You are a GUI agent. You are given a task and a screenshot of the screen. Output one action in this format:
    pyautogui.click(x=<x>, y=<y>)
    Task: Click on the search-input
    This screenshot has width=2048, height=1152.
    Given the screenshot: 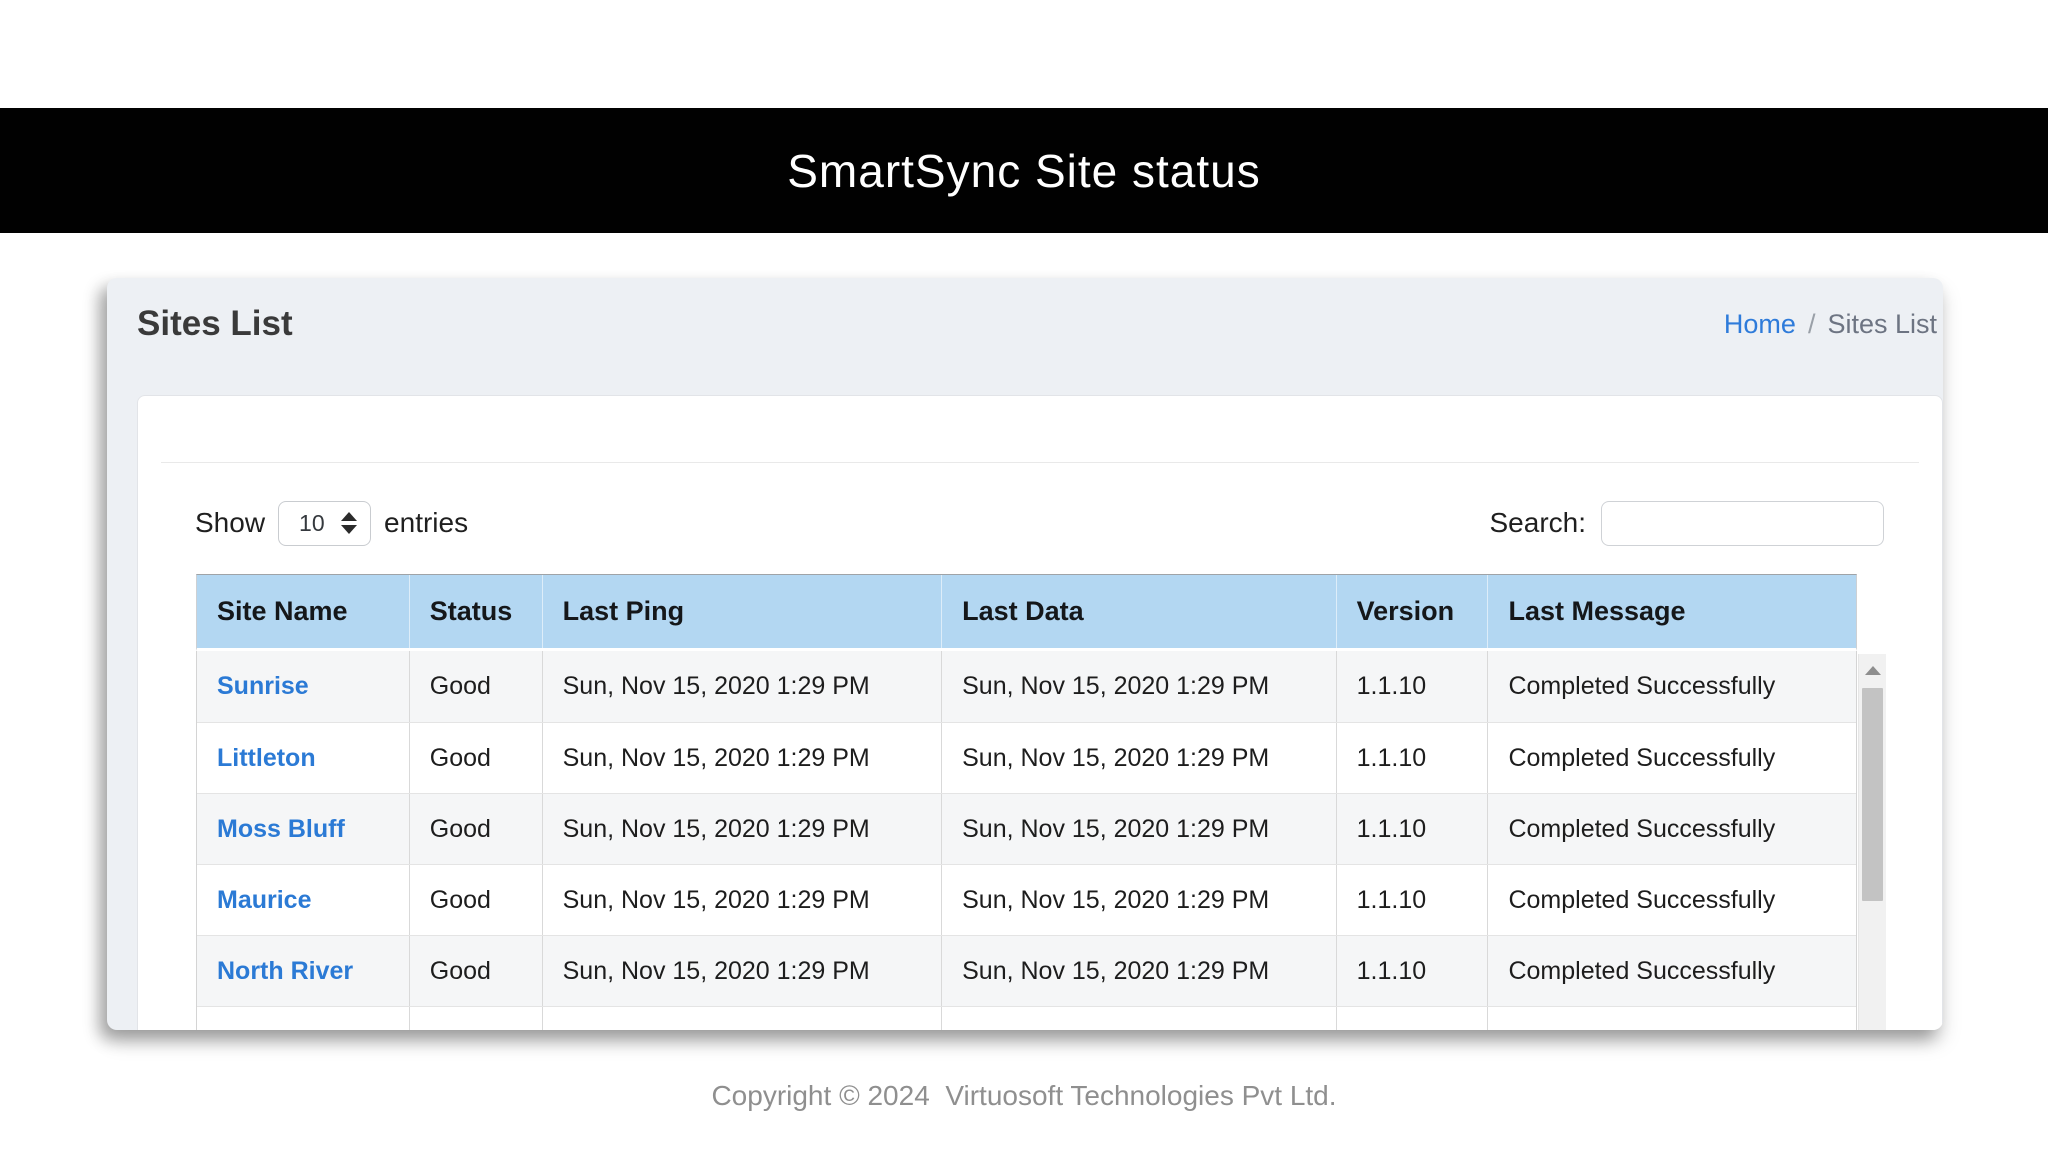 What is the action you would take?
    pyautogui.click(x=1742, y=523)
    